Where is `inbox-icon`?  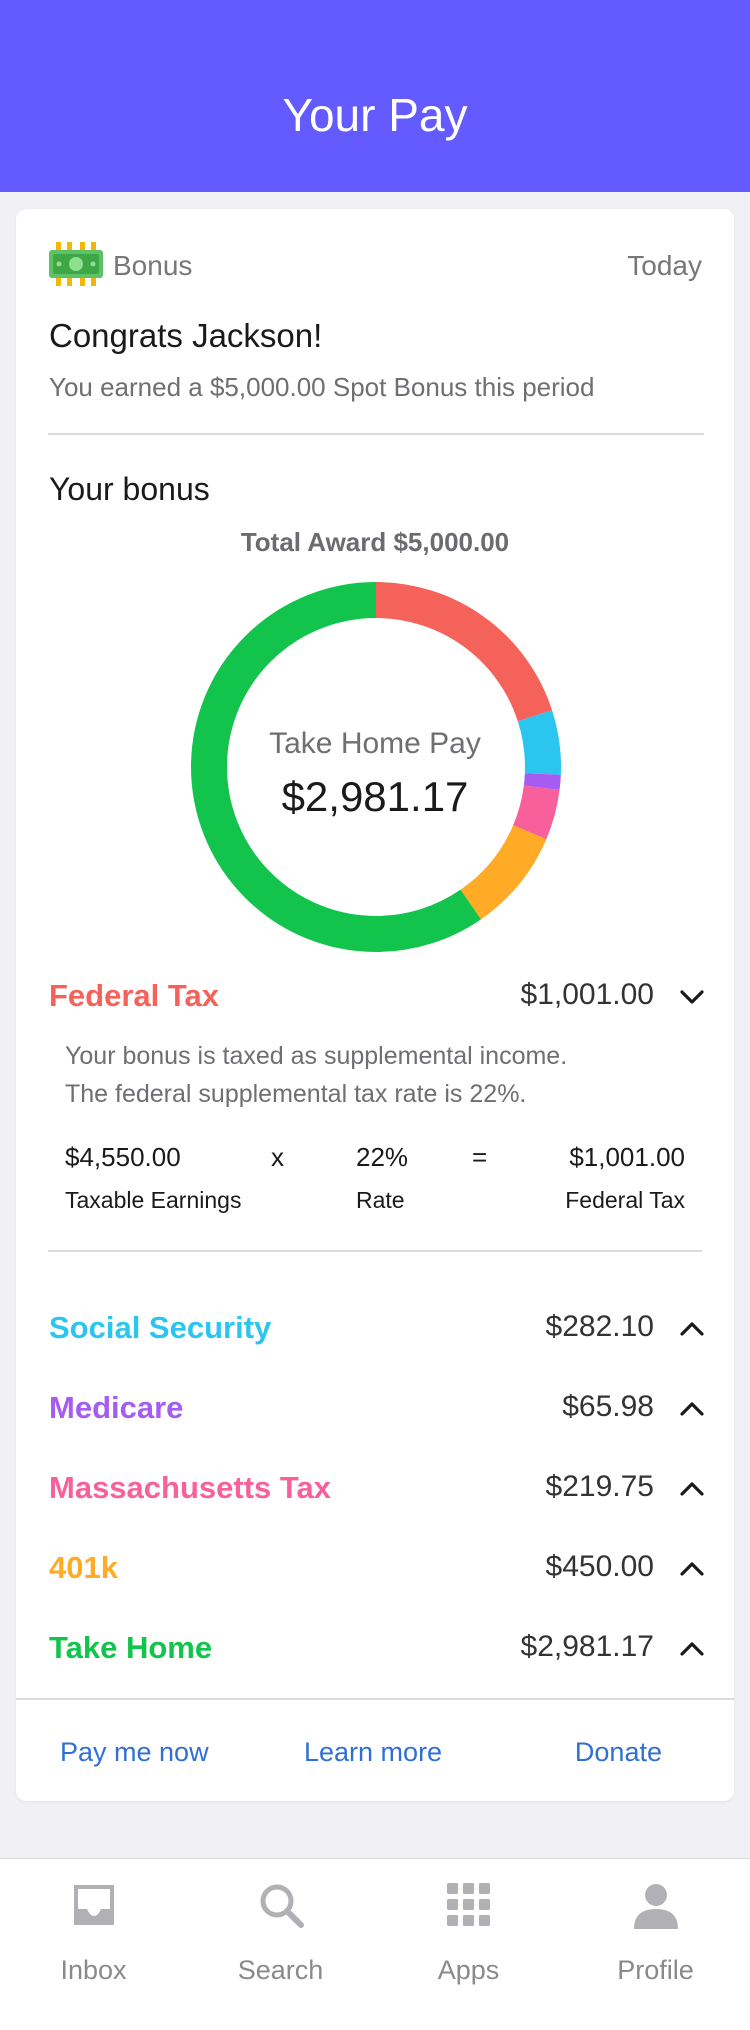 inbox-icon is located at coordinates (94, 1905).